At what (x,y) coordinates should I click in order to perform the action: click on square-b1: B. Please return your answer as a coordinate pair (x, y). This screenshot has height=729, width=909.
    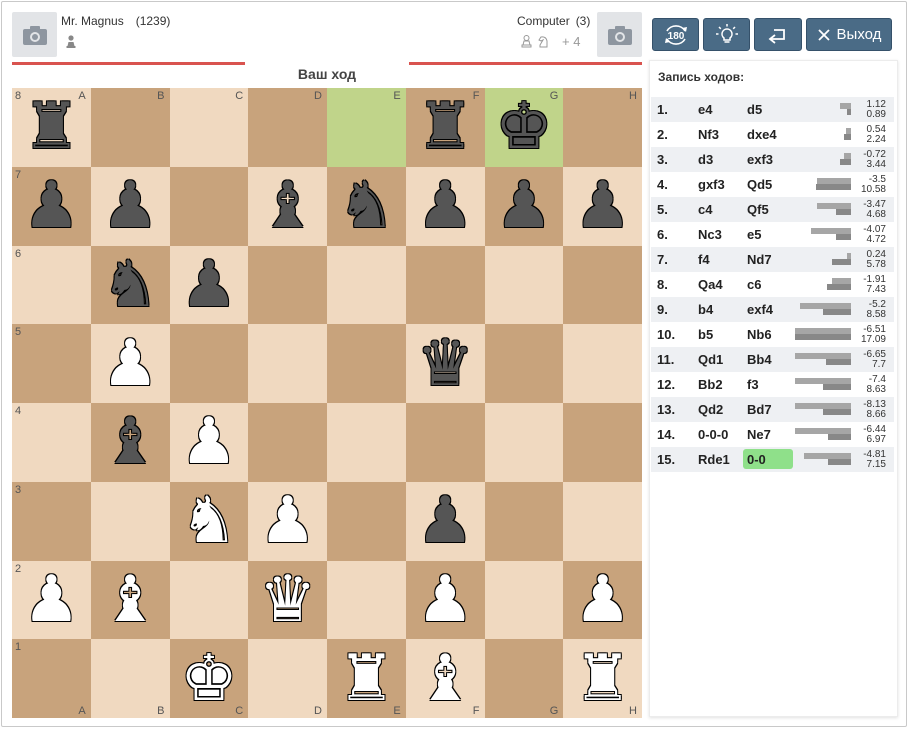
    Looking at the image, I should click on (130, 678).